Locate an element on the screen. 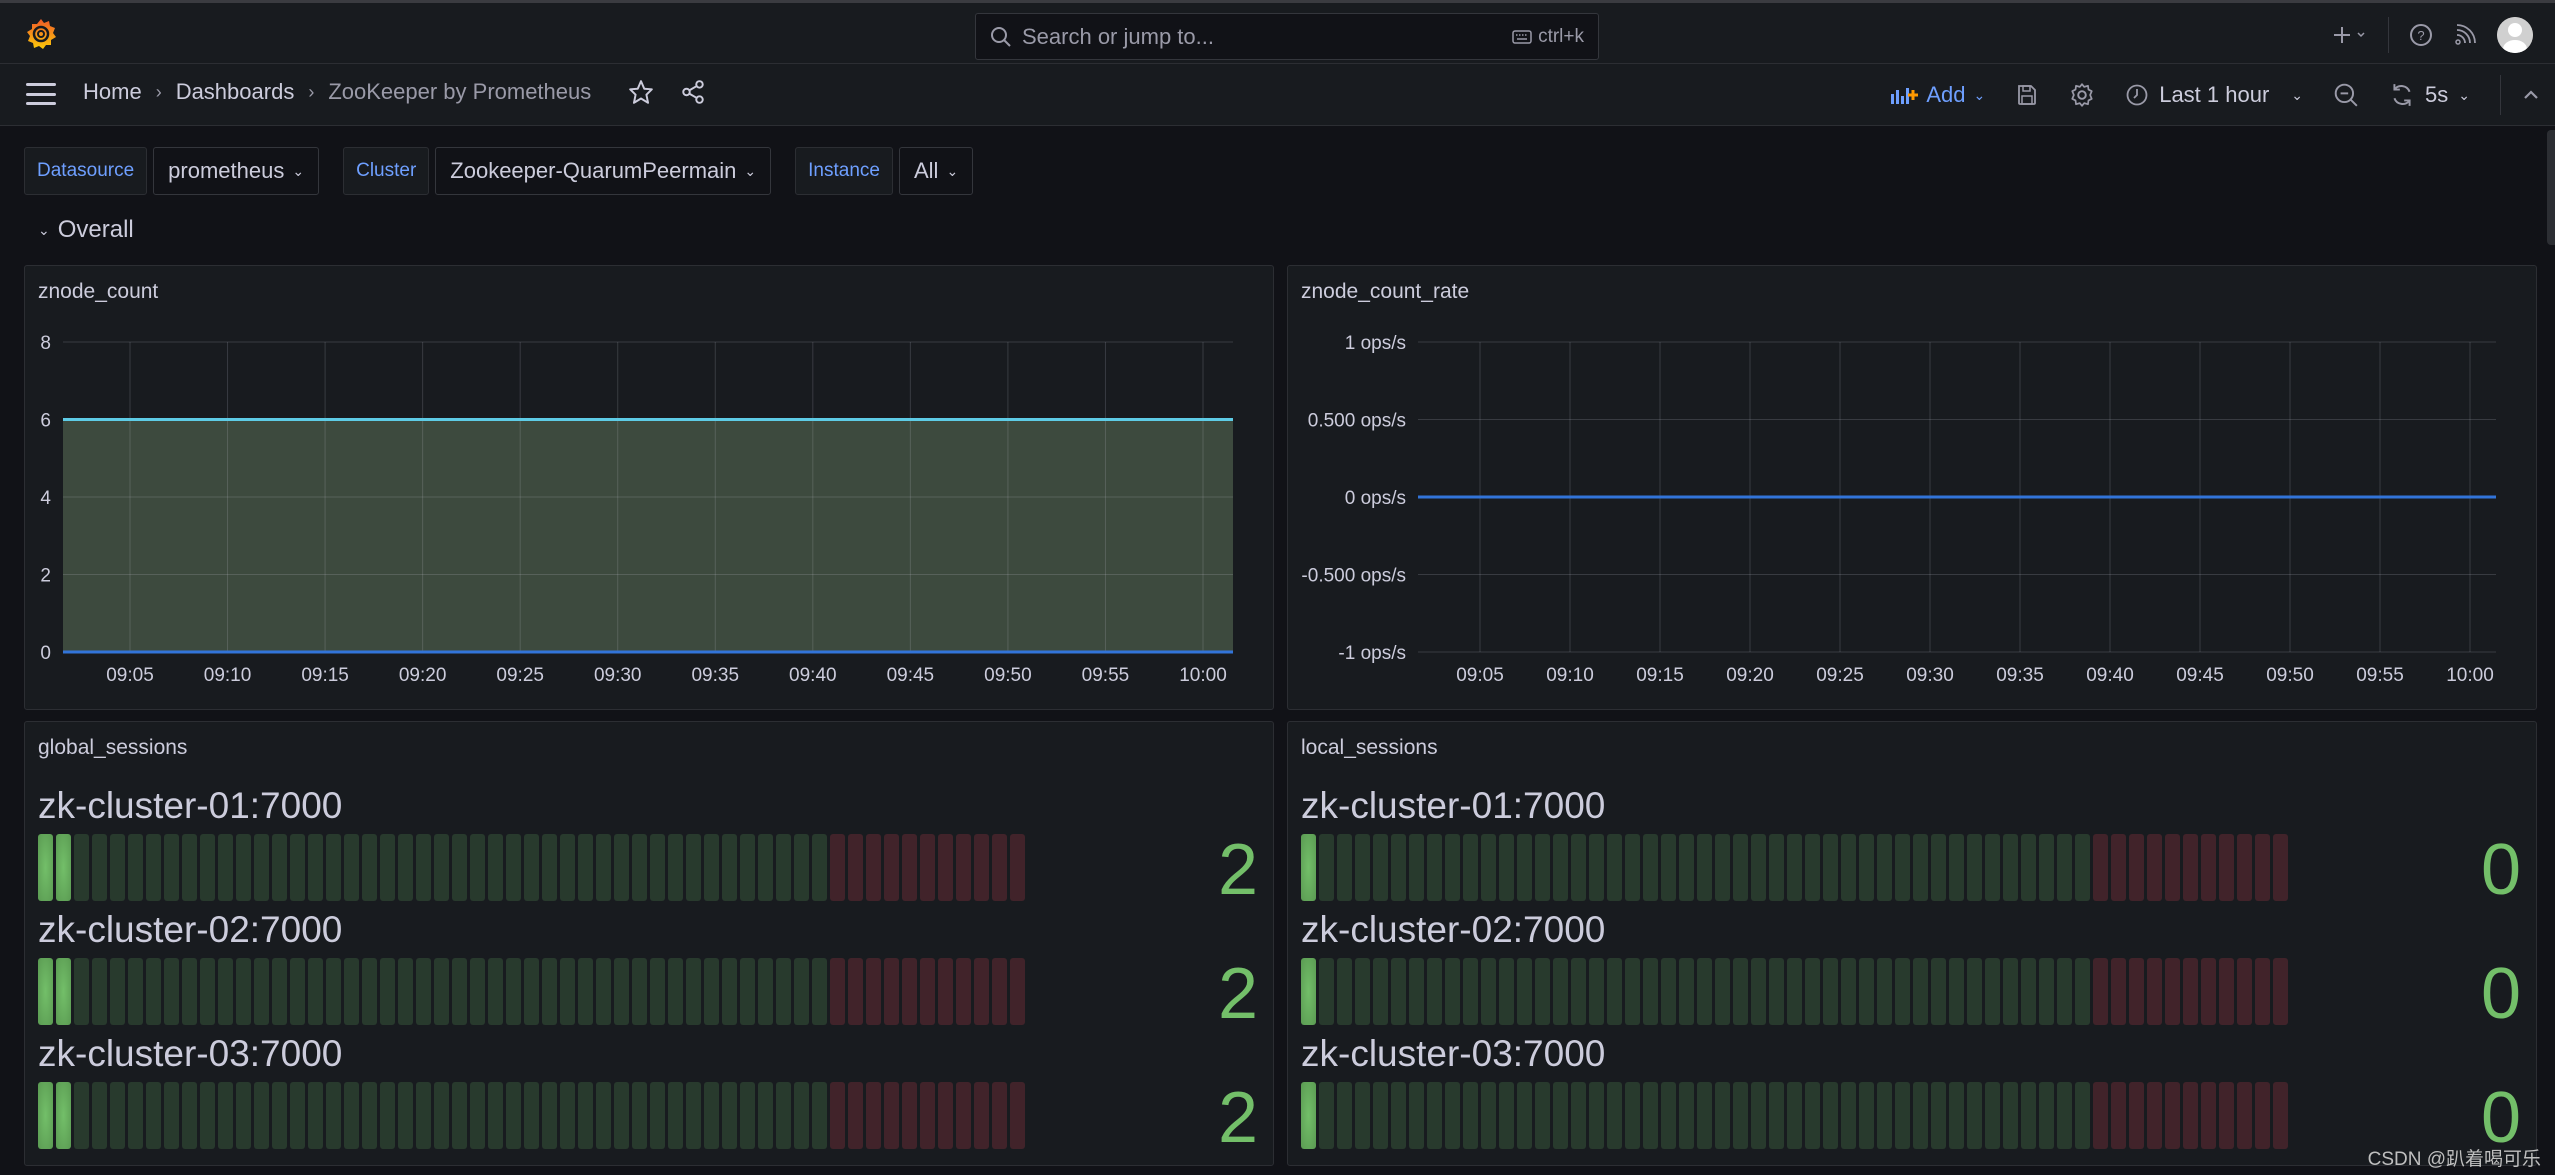 The width and height of the screenshot is (2555, 1175). collapse-navbar-button is located at coordinates (2531, 95).